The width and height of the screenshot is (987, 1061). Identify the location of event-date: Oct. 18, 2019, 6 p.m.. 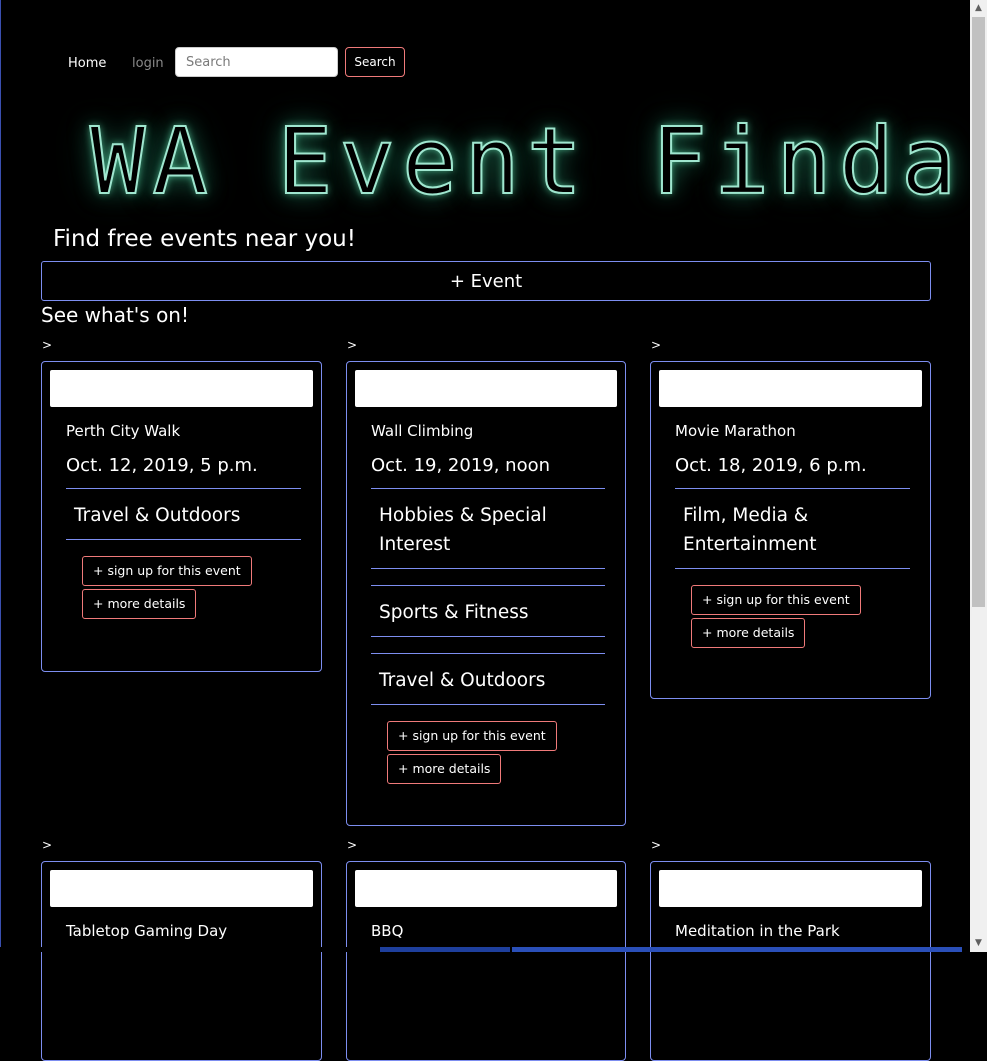
(771, 465).